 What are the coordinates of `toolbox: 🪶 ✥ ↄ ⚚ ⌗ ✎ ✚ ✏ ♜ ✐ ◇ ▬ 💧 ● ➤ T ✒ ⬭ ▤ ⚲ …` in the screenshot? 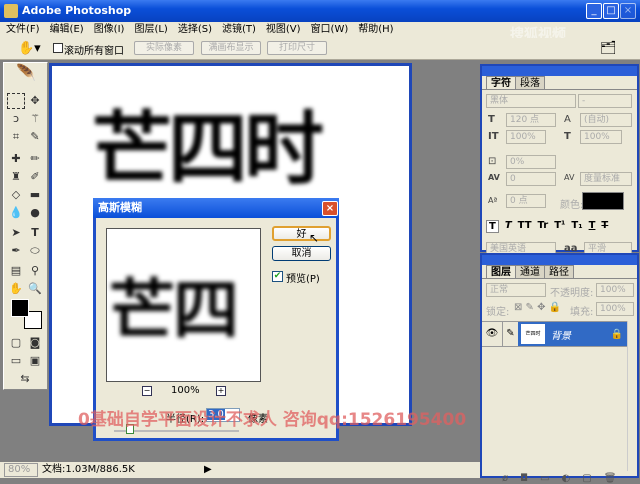 It's located at (25, 226).